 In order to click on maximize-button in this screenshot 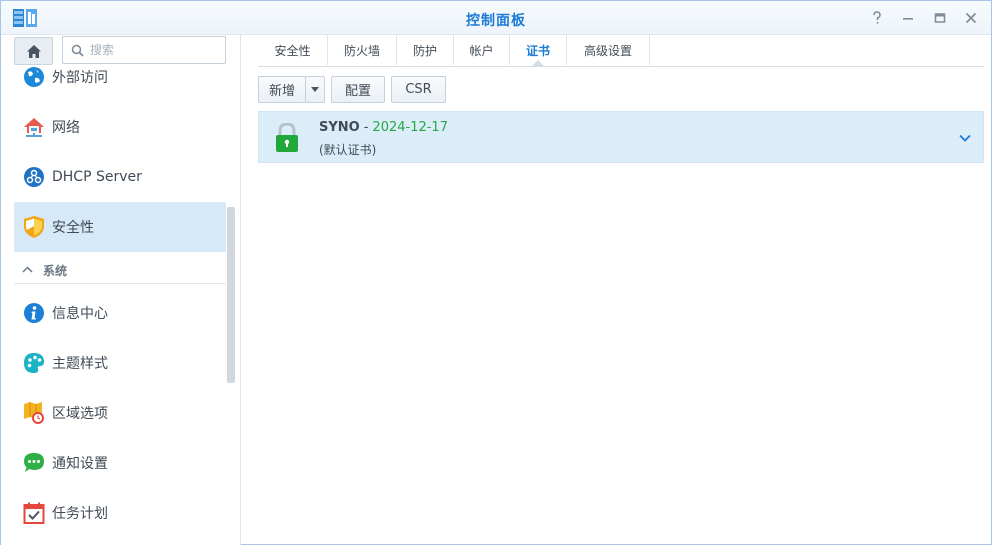, I will do `click(940, 18)`.